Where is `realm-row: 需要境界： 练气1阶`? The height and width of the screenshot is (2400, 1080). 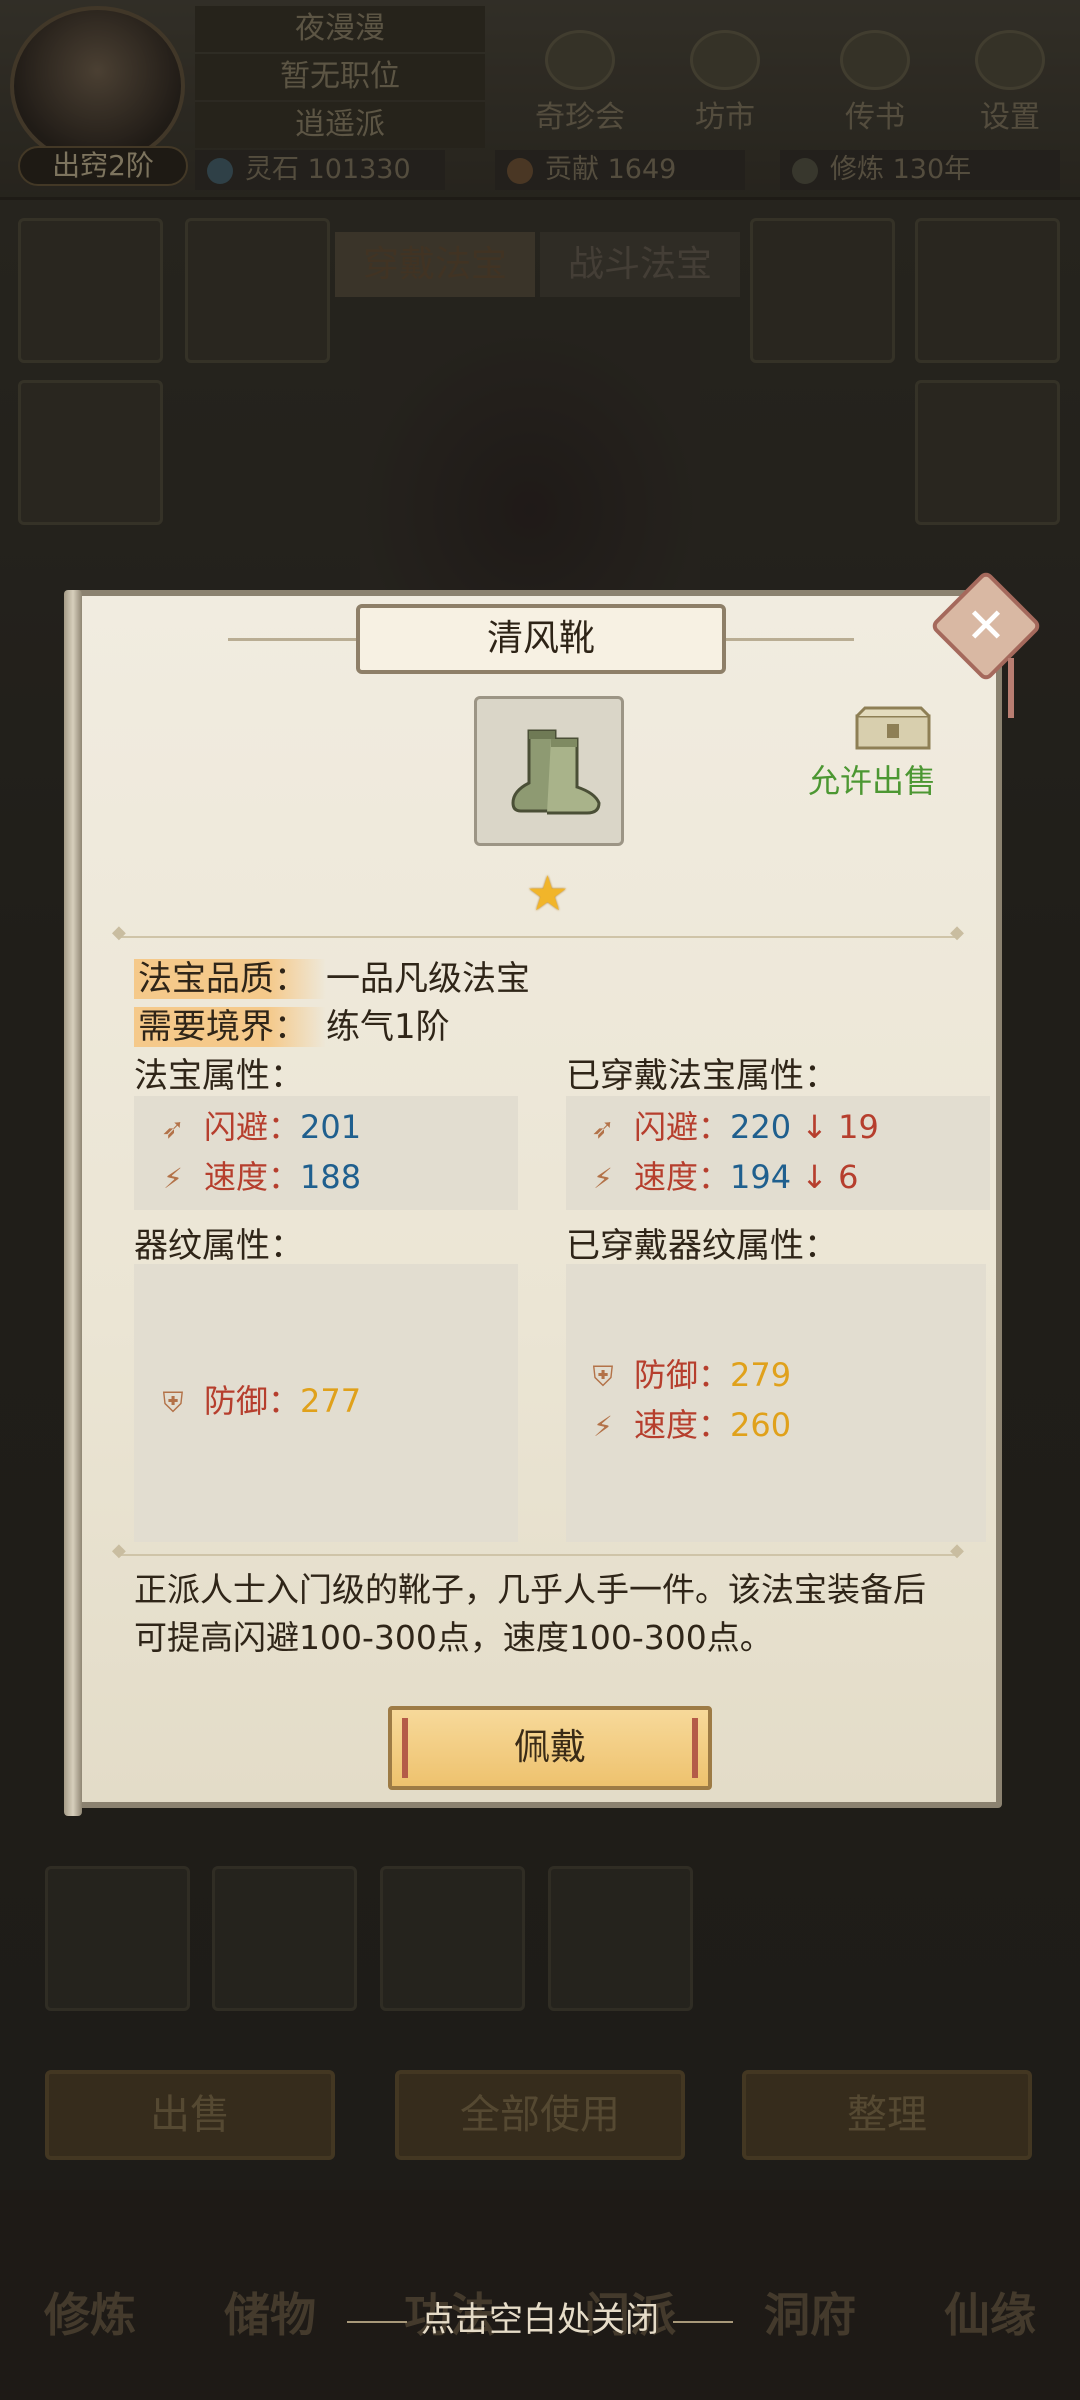
realm-row: 需要境界： 练气1阶 is located at coordinates (292, 1023).